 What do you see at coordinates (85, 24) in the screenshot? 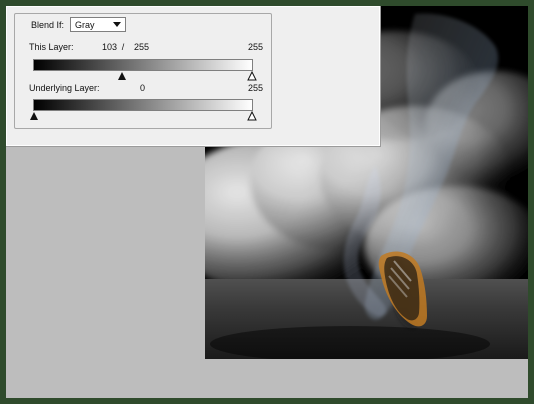
I see `blend-if-selected: Gray` at bounding box center [85, 24].